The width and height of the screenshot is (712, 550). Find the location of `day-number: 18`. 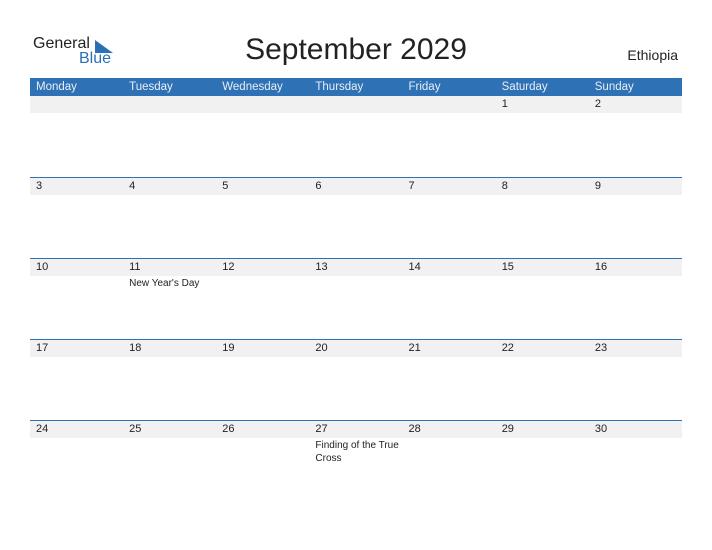

day-number: 18 is located at coordinates (135, 348).